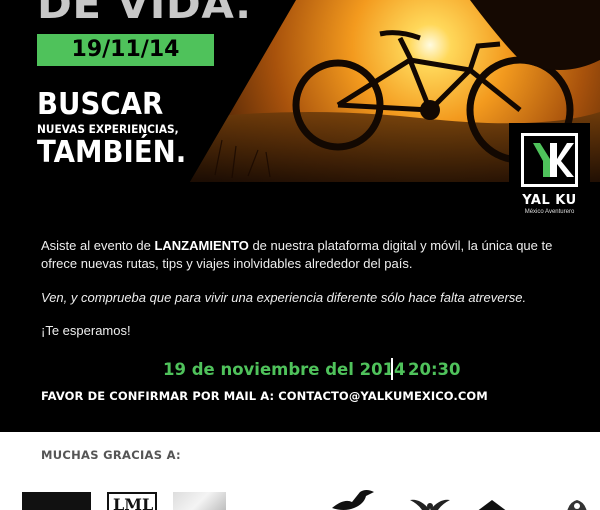  Describe the element at coordinates (111, 455) in the screenshot. I see `sponsors-title: MUCHAS GRACIAS A:` at that location.